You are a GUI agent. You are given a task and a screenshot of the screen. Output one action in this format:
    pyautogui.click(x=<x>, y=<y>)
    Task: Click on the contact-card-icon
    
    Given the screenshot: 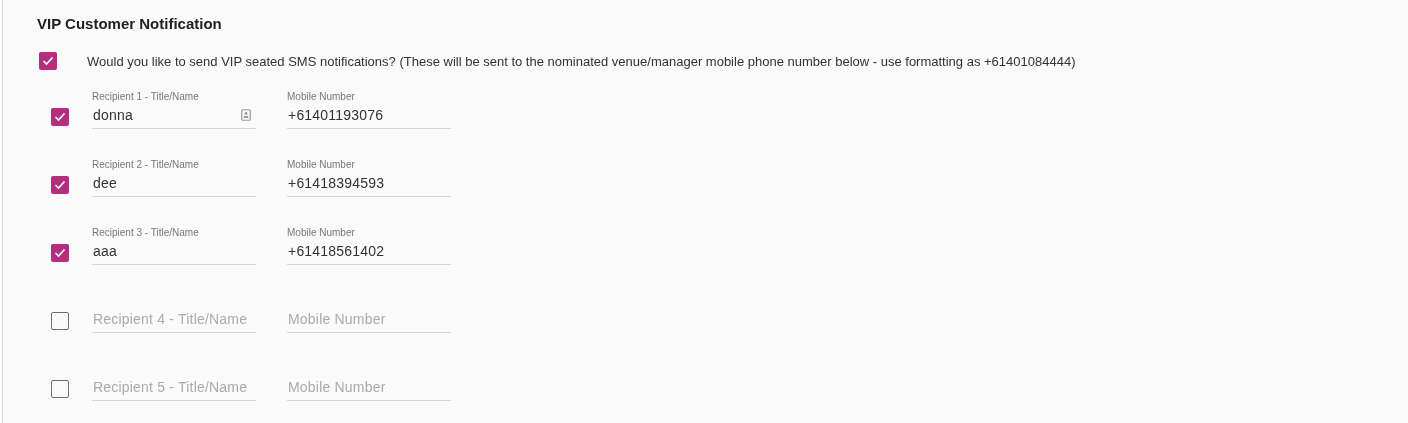 What is the action you would take?
    pyautogui.click(x=246, y=115)
    